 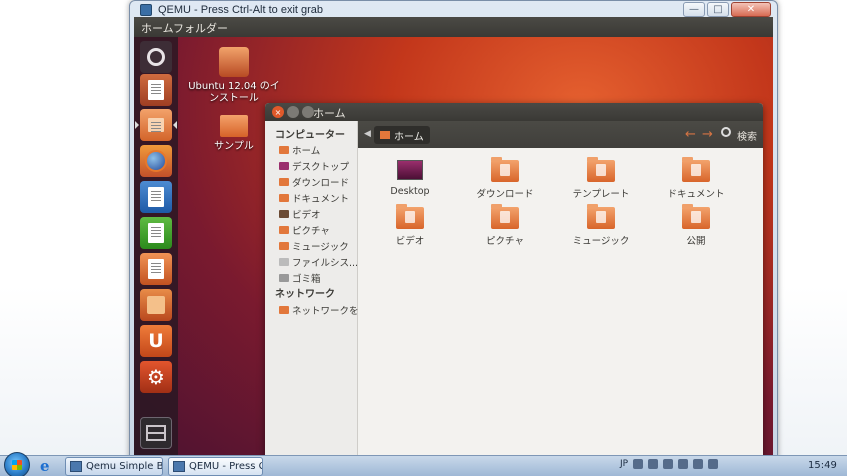 I want to click on file-item-templates: テンプレート, so click(x=601, y=178).